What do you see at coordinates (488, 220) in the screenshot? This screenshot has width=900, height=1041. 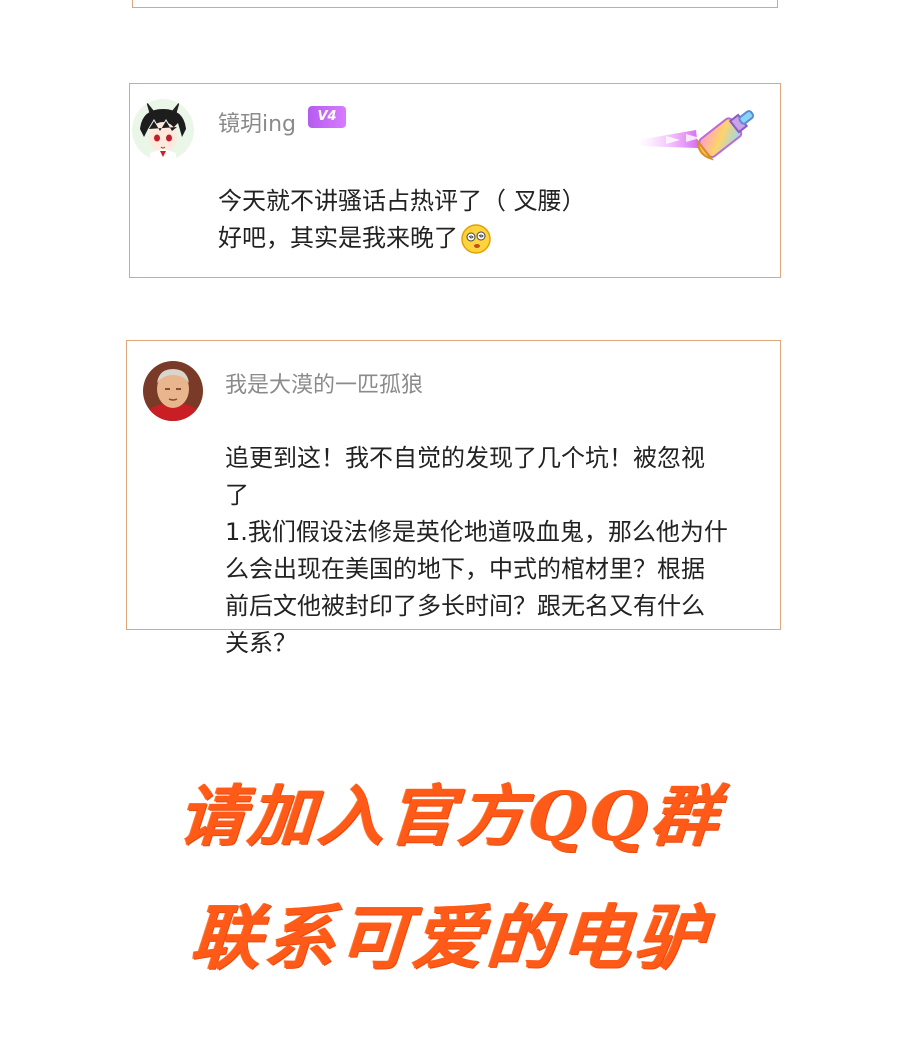 I see `comment-text: 今天就不讲骚话占热评了（ 叉腰） 好吧，其实是我来晚了` at bounding box center [488, 220].